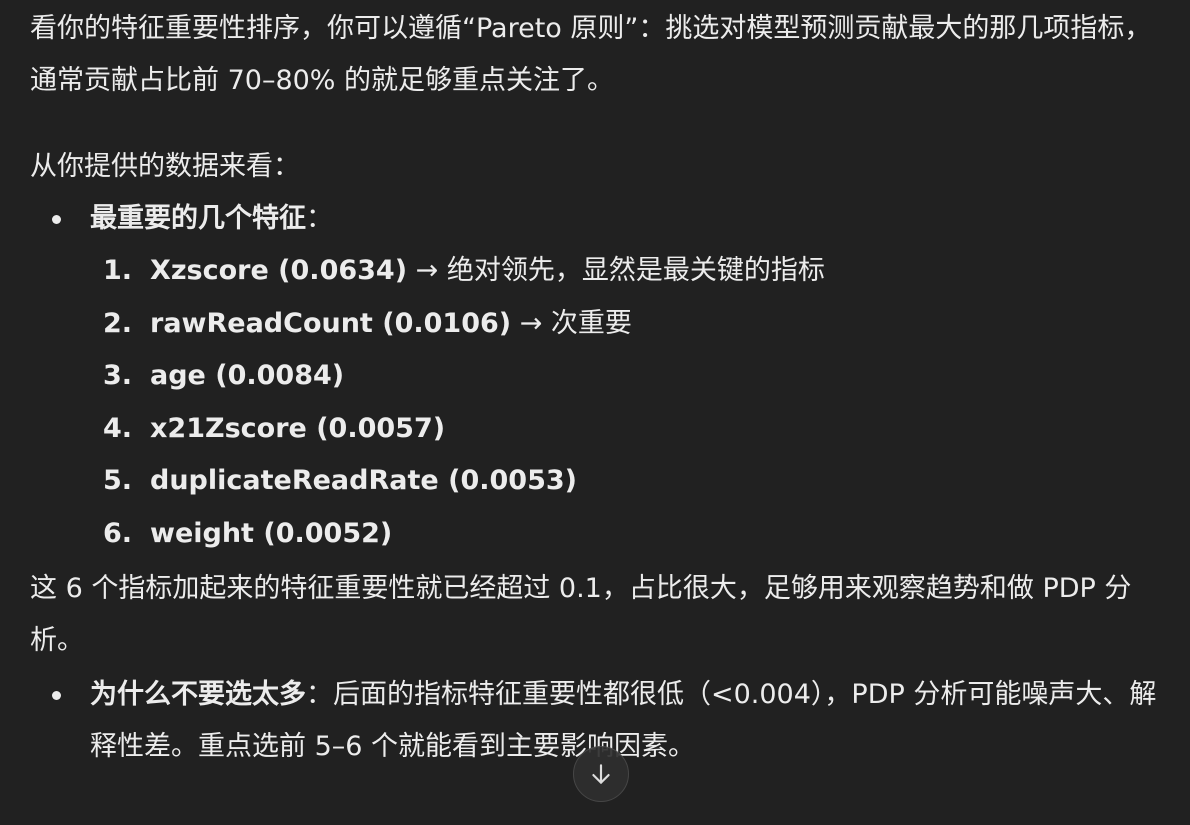  I want to click on feature-name: duplicateReadRate (0.0053), so click(363, 481).